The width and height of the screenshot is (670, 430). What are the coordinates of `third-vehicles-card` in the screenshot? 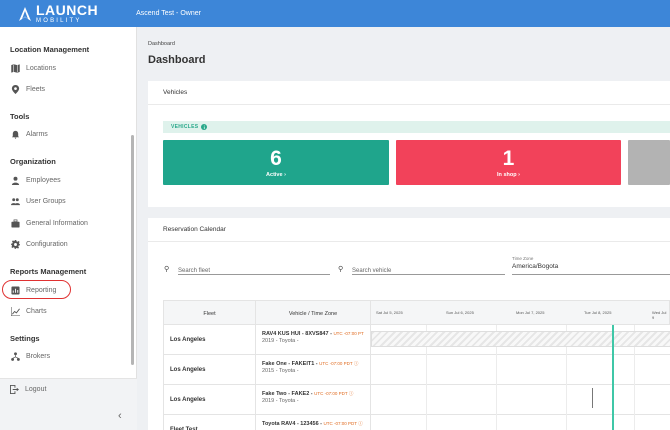 It's located at (649, 162).